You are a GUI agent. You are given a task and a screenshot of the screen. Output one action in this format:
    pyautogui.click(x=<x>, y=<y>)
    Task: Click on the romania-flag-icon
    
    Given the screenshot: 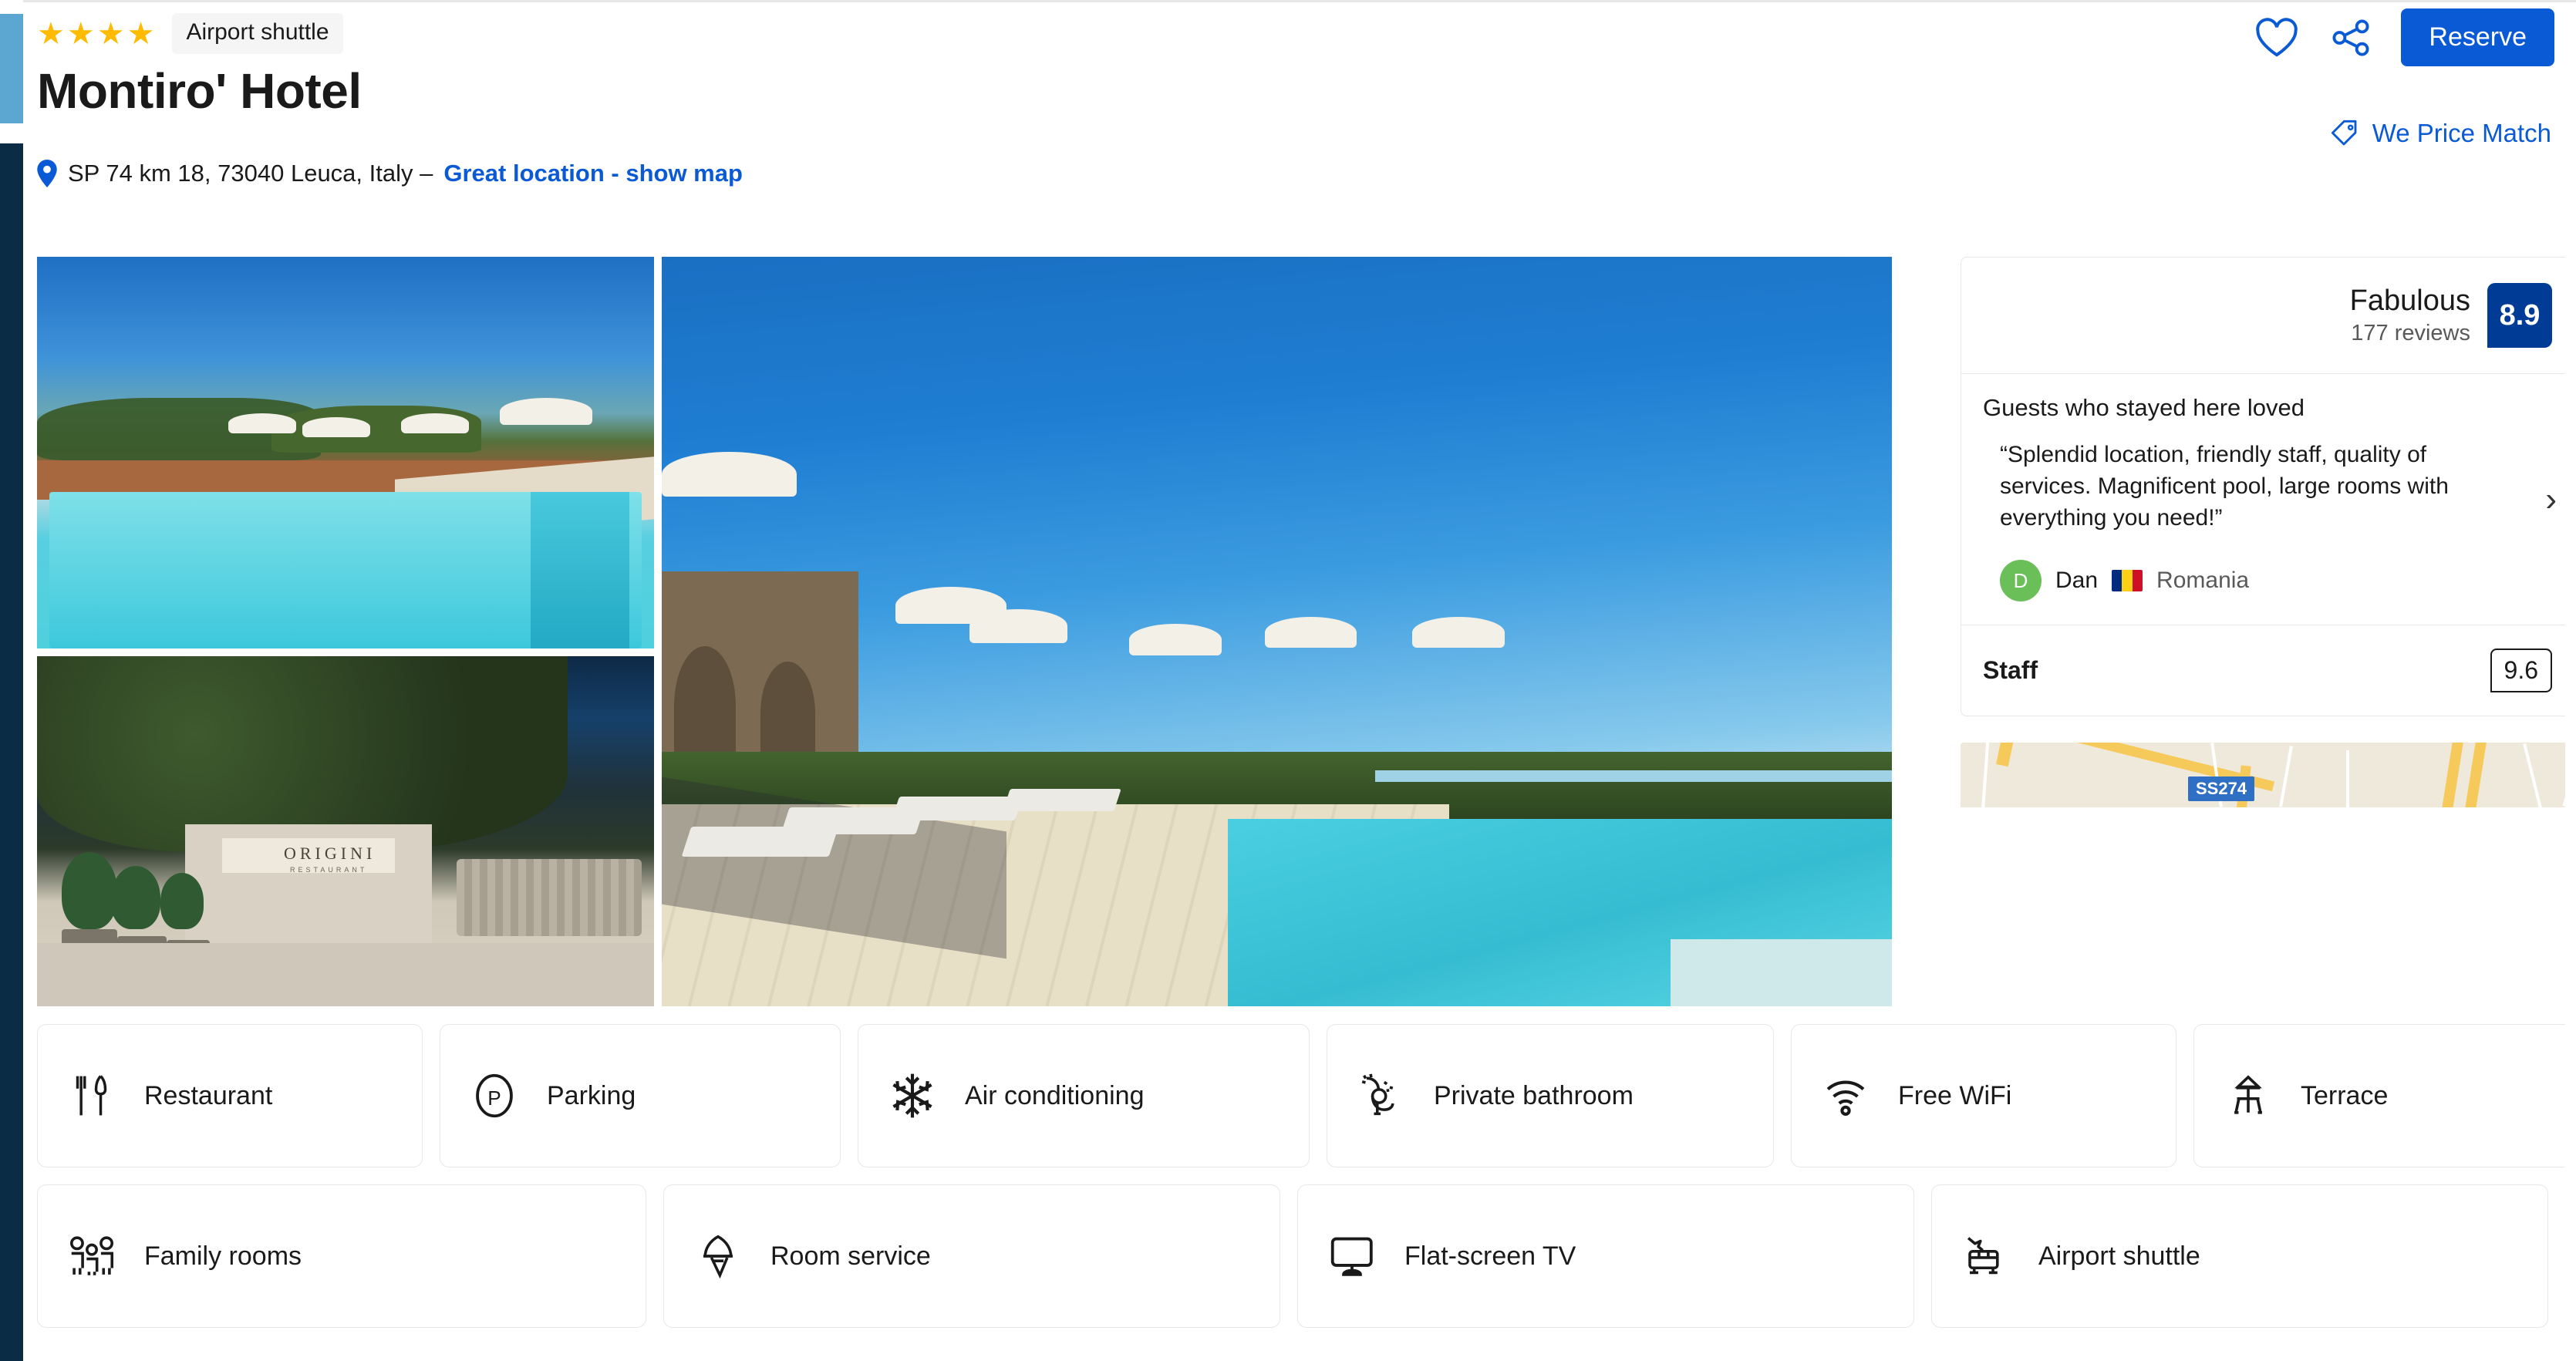 What is the action you would take?
    pyautogui.click(x=2127, y=580)
    